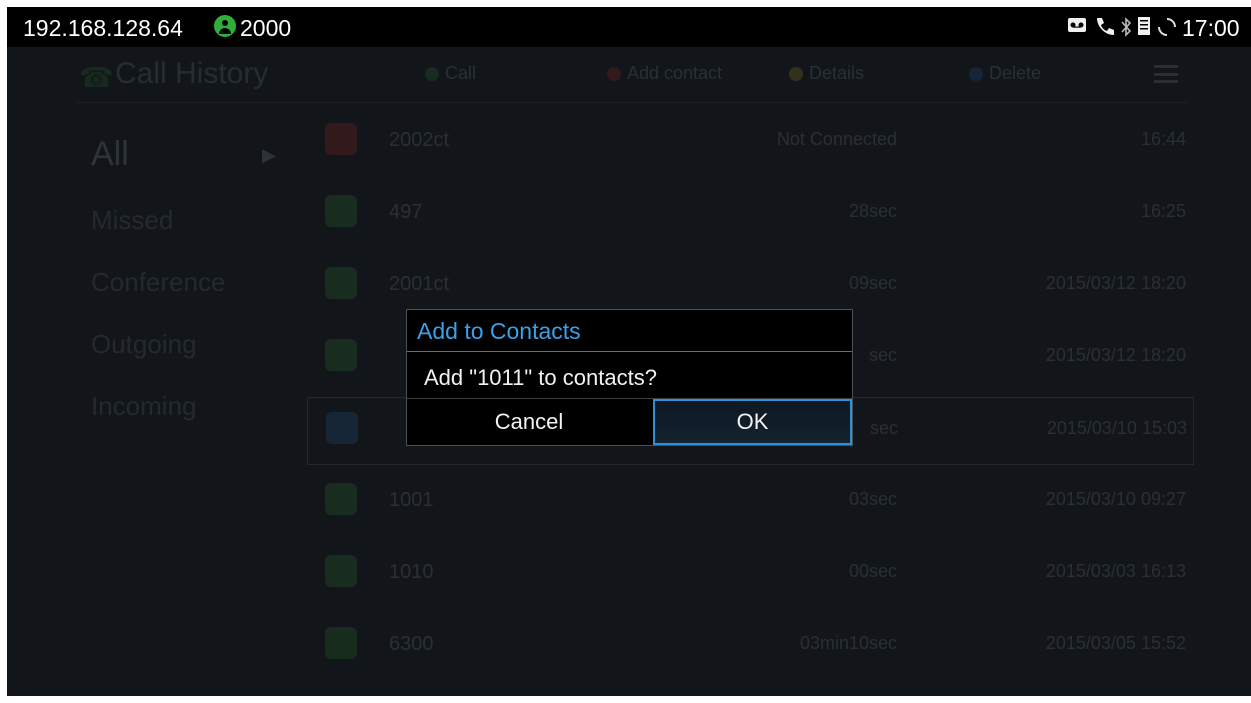 Image resolution: width=1251 pixels, height=703 pixels. What do you see at coordinates (796, 74) in the screenshot?
I see `details-icon` at bounding box center [796, 74].